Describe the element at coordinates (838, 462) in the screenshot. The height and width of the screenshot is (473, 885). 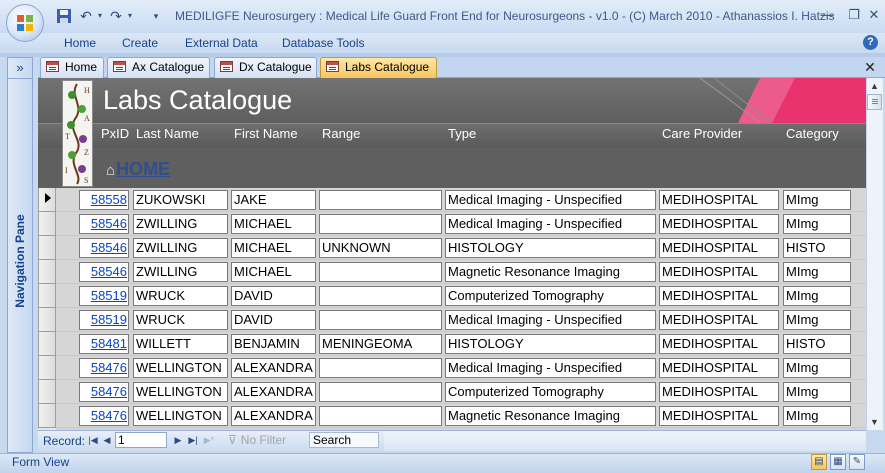
I see `layout-view-icon: ▦` at that location.